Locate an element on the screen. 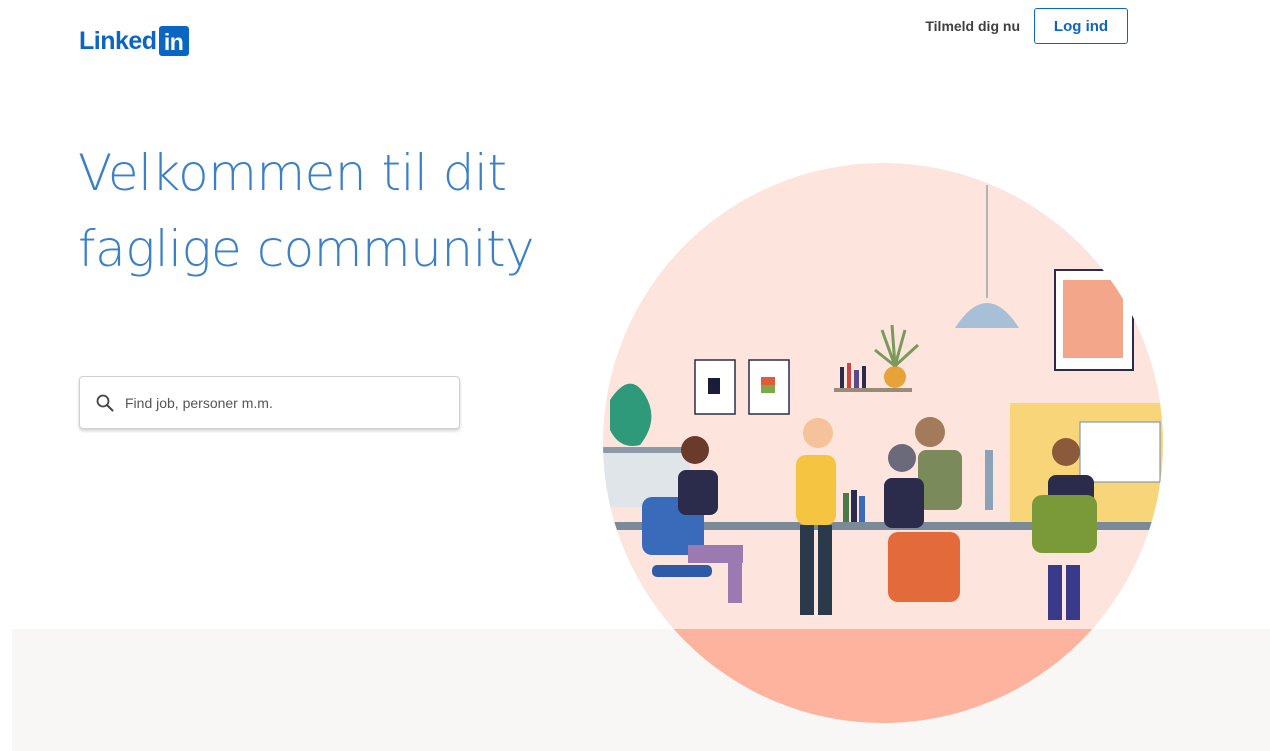 The width and height of the screenshot is (1270, 751). join-now-link: Tilmeld dig nu is located at coordinates (972, 26).